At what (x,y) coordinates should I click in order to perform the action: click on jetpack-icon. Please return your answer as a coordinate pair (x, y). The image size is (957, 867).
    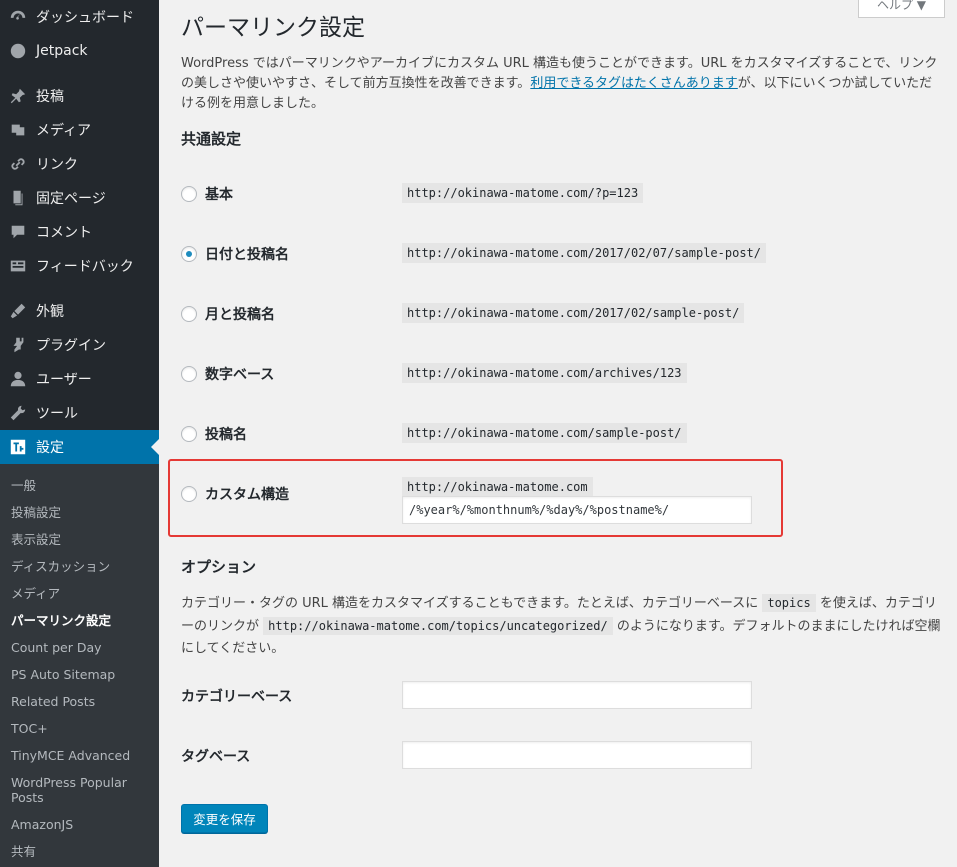
    Looking at the image, I should click on (18, 51).